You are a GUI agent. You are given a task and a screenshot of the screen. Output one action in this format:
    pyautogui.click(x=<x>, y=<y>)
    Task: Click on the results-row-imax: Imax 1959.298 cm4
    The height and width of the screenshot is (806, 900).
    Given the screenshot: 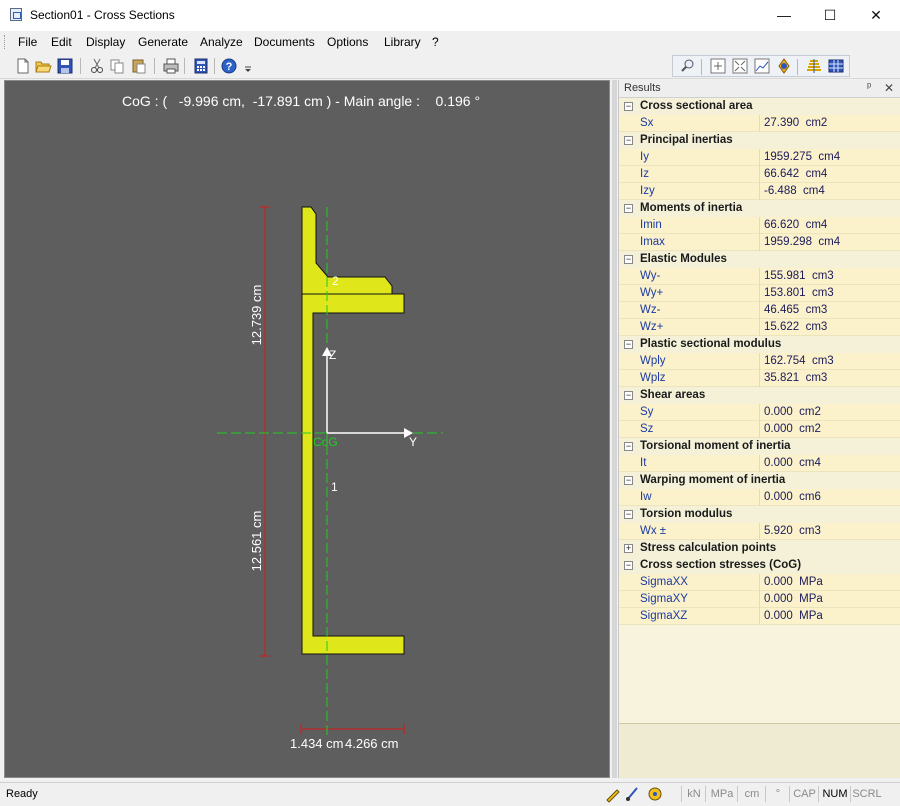 What is the action you would take?
    pyautogui.click(x=759, y=242)
    